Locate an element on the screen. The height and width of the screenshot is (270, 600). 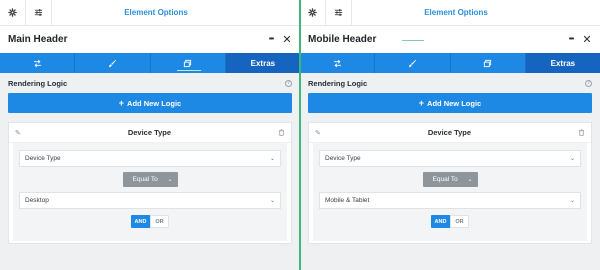
condition-value-select: Desktop ⌄ is located at coordinates (150, 200).